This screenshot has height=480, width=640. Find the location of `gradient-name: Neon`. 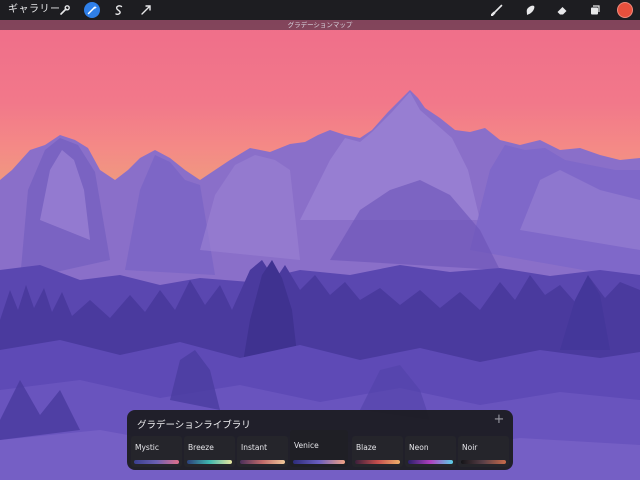

gradient-name: Neon is located at coordinates (419, 447).